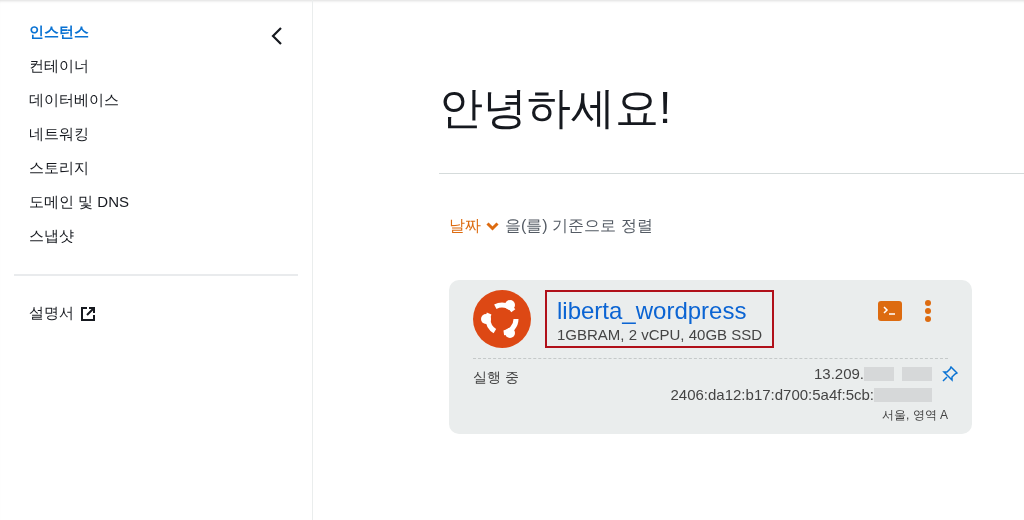  Describe the element at coordinates (79, 168) in the screenshot. I see `sidebar-item: 스토리지` at that location.